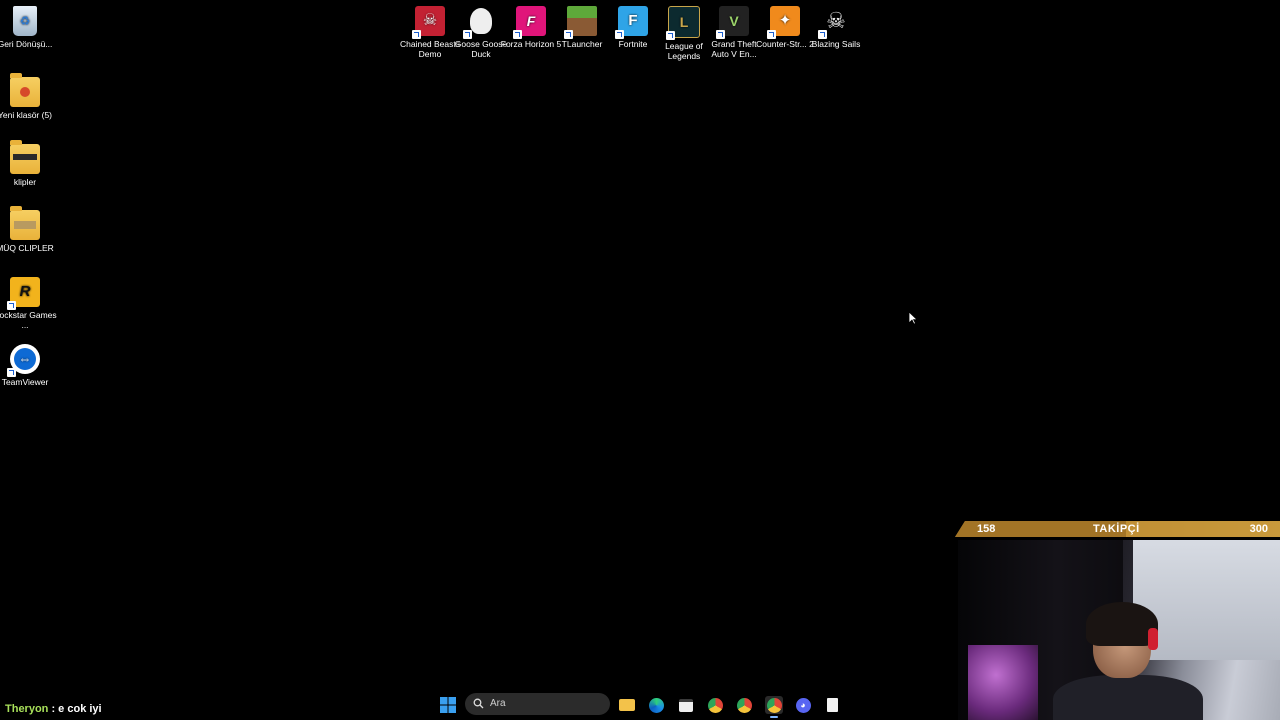 The height and width of the screenshot is (720, 1280). What do you see at coordinates (479, 22) in the screenshot?
I see `goose-icon` at bounding box center [479, 22].